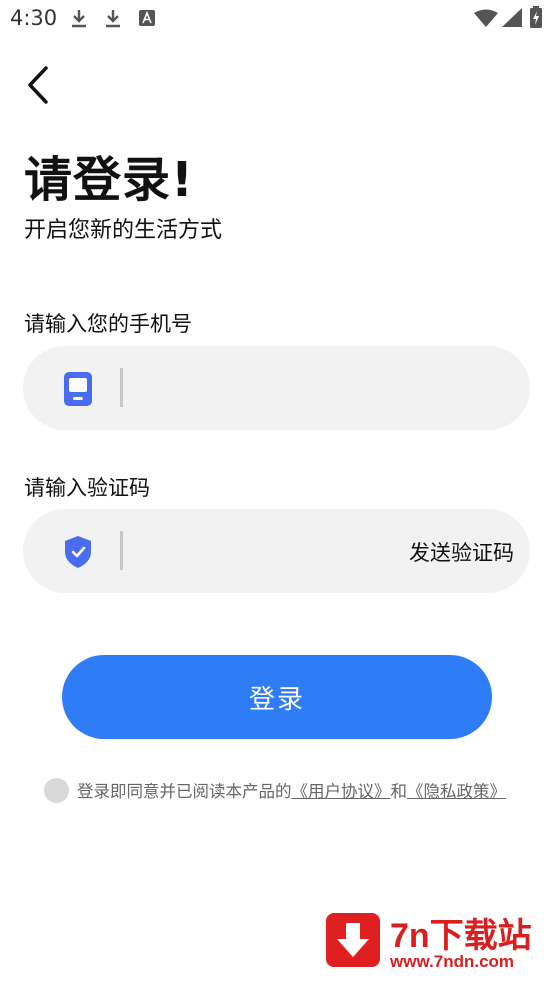 This screenshot has width=554, height=984. What do you see at coordinates (109, 180) in the screenshot?
I see `page-title: 请登录!` at bounding box center [109, 180].